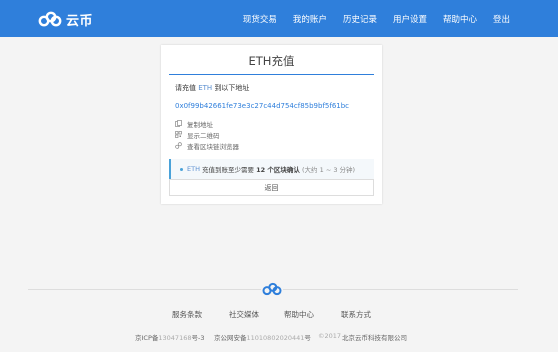 The image size is (558, 352). I want to click on footer-link-terms: 服务条款, so click(187, 314).